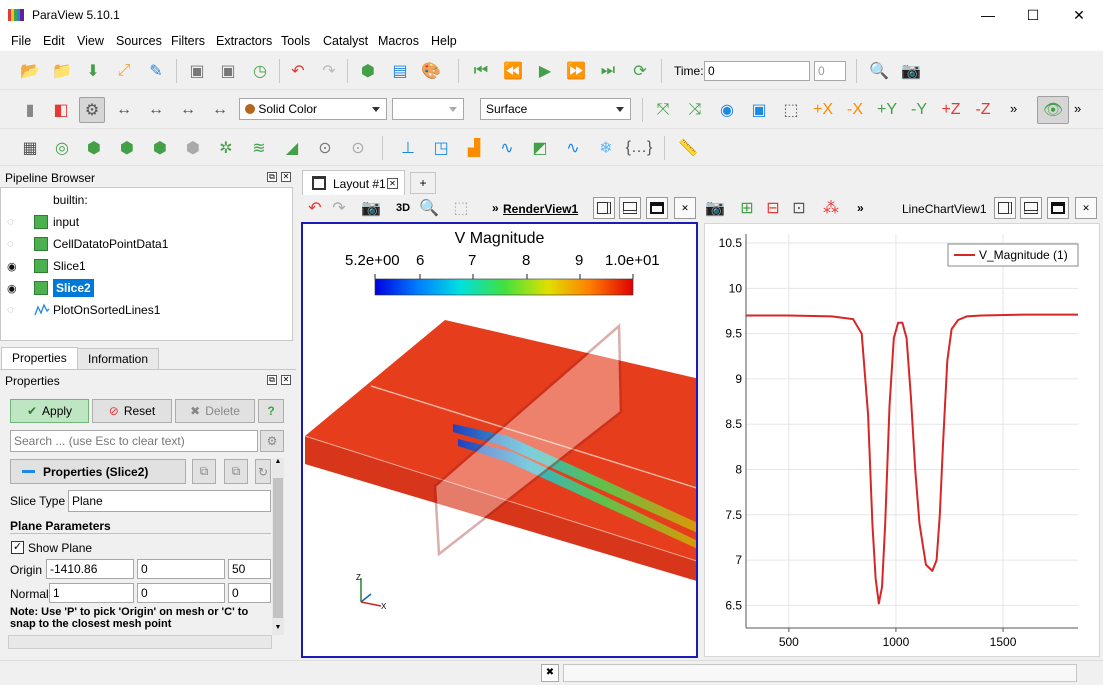  What do you see at coordinates (146, 266) in the screenshot?
I see `pipeline-item-slice1: ◉ Slice1` at bounding box center [146, 266].